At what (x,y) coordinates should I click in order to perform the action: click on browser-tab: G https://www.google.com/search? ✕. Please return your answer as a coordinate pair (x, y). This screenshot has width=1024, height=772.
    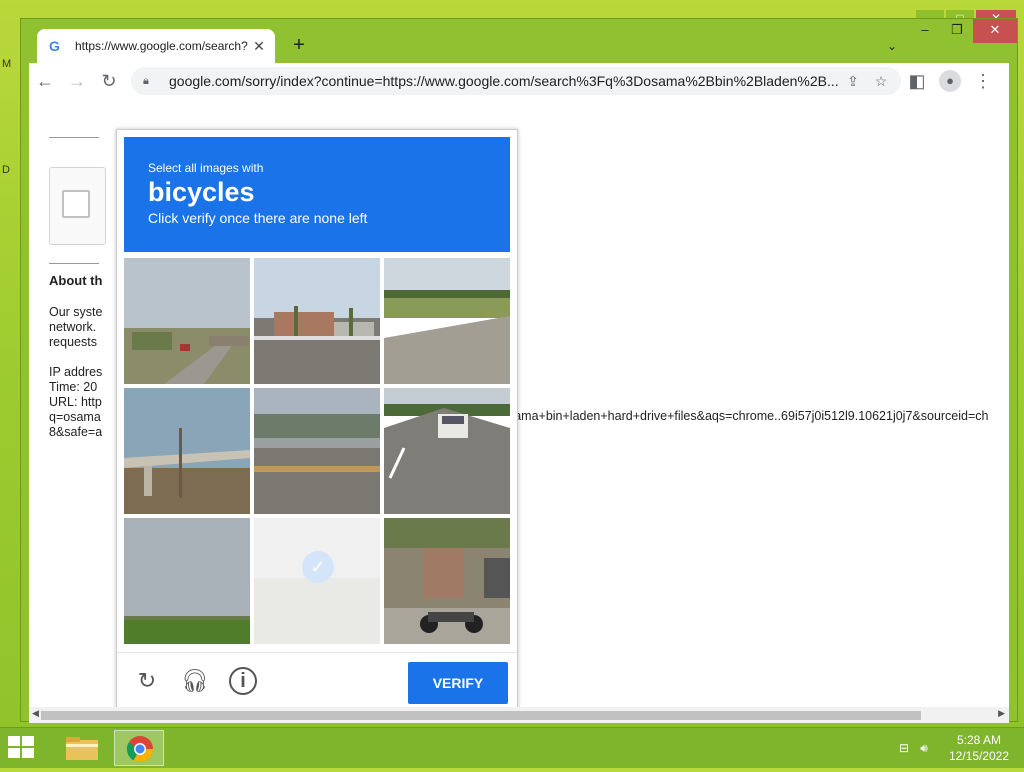
    Looking at the image, I should click on (156, 46).